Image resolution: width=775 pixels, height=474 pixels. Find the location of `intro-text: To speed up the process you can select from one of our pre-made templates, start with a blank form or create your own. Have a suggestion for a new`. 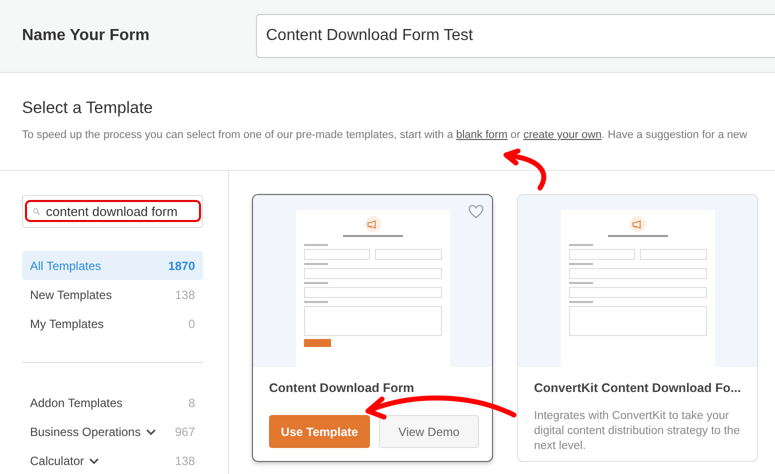

intro-text: To speed up the process you can select from one of our pre-made templates, start with a blank form or create your own. Have a suggestion for a new is located at coordinates (385, 135).